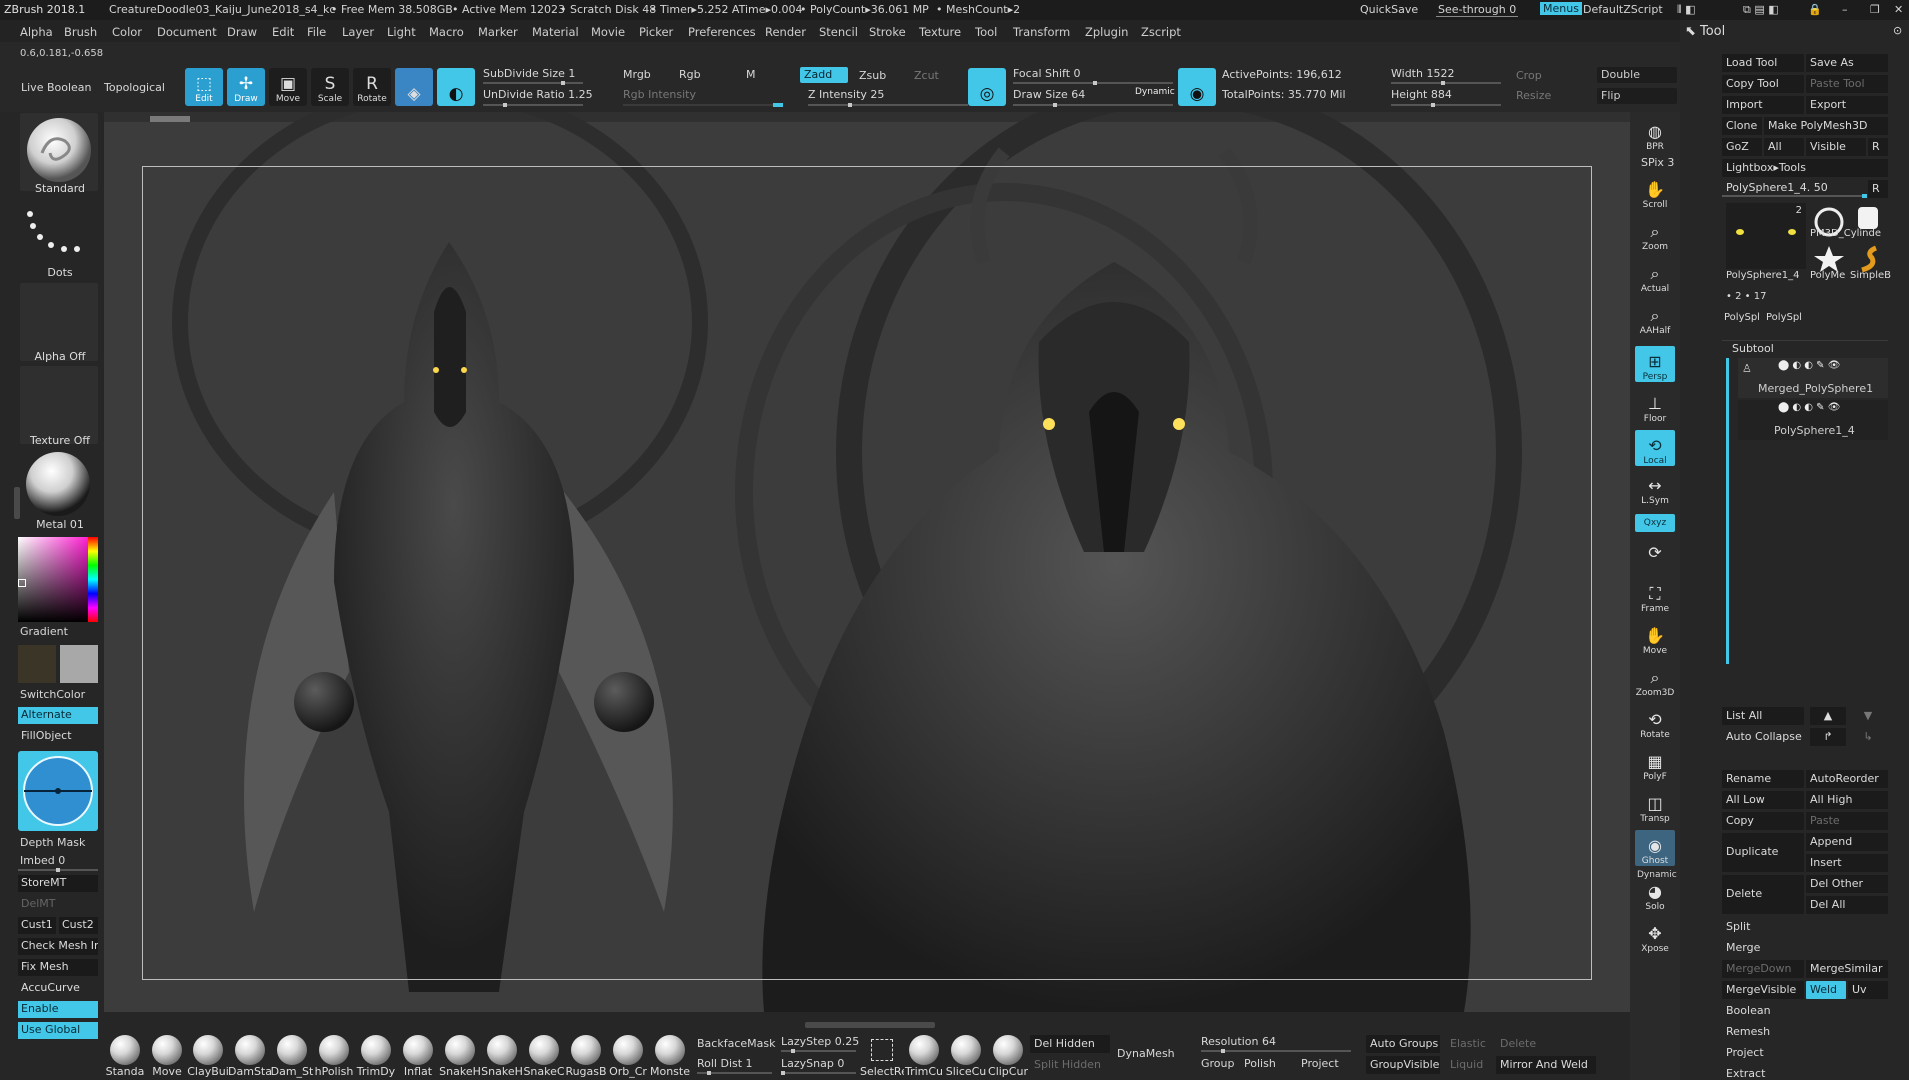  What do you see at coordinates (1805, 1032) in the screenshot?
I see `remesh-section: Remesh` at bounding box center [1805, 1032].